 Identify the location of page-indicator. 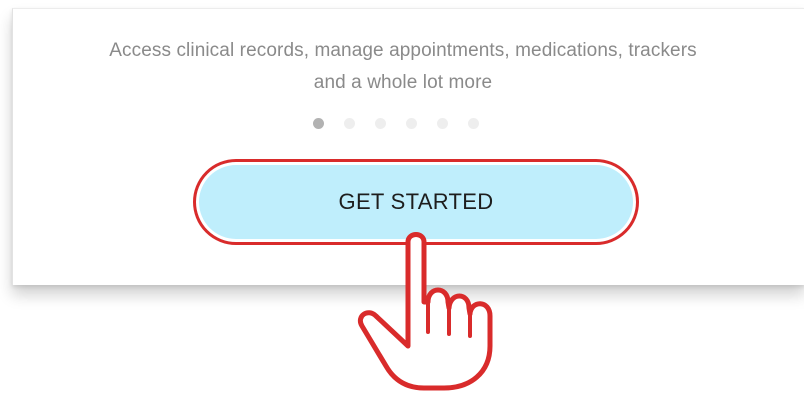
(396, 123).